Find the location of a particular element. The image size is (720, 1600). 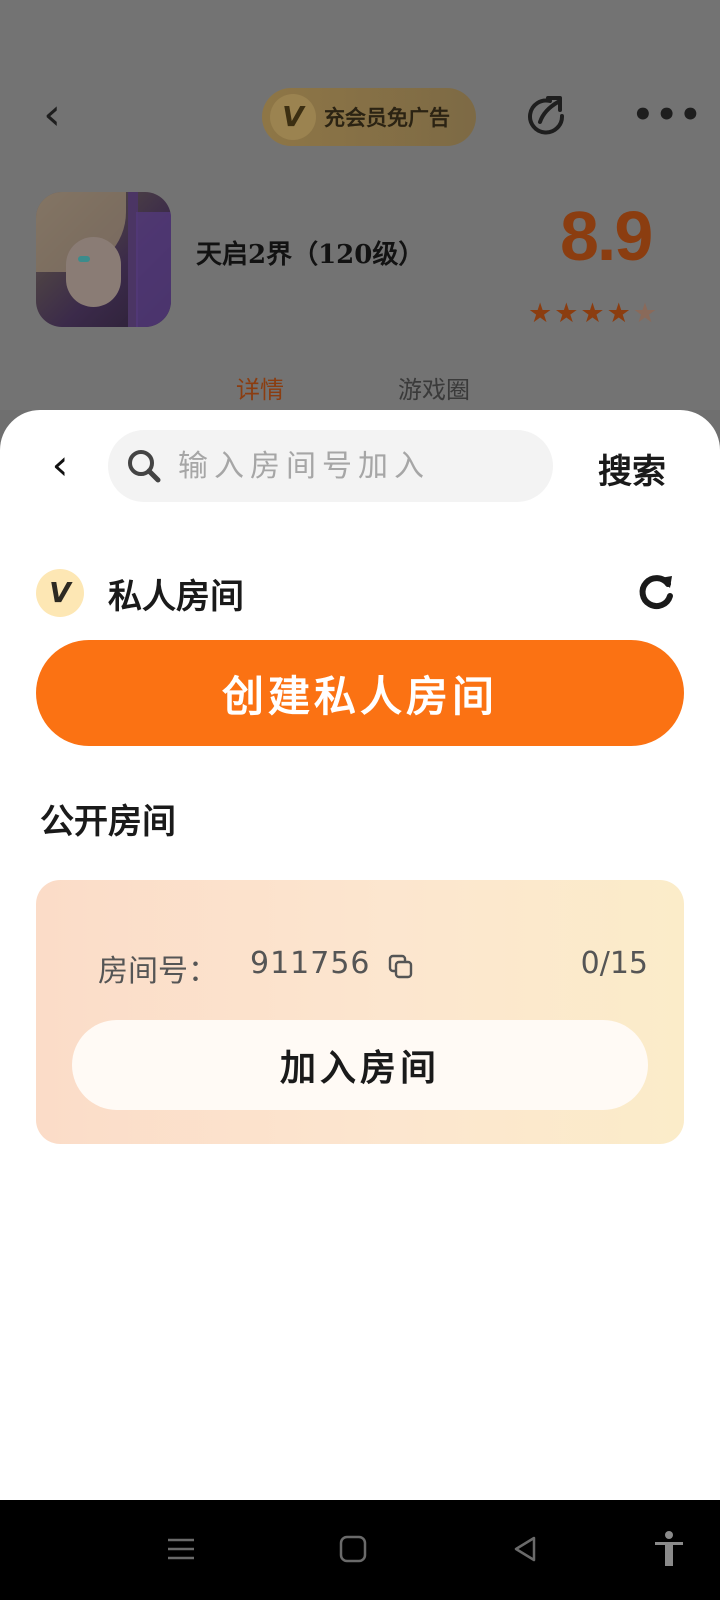

more-options-icon: ••• is located at coordinates (666, 117).